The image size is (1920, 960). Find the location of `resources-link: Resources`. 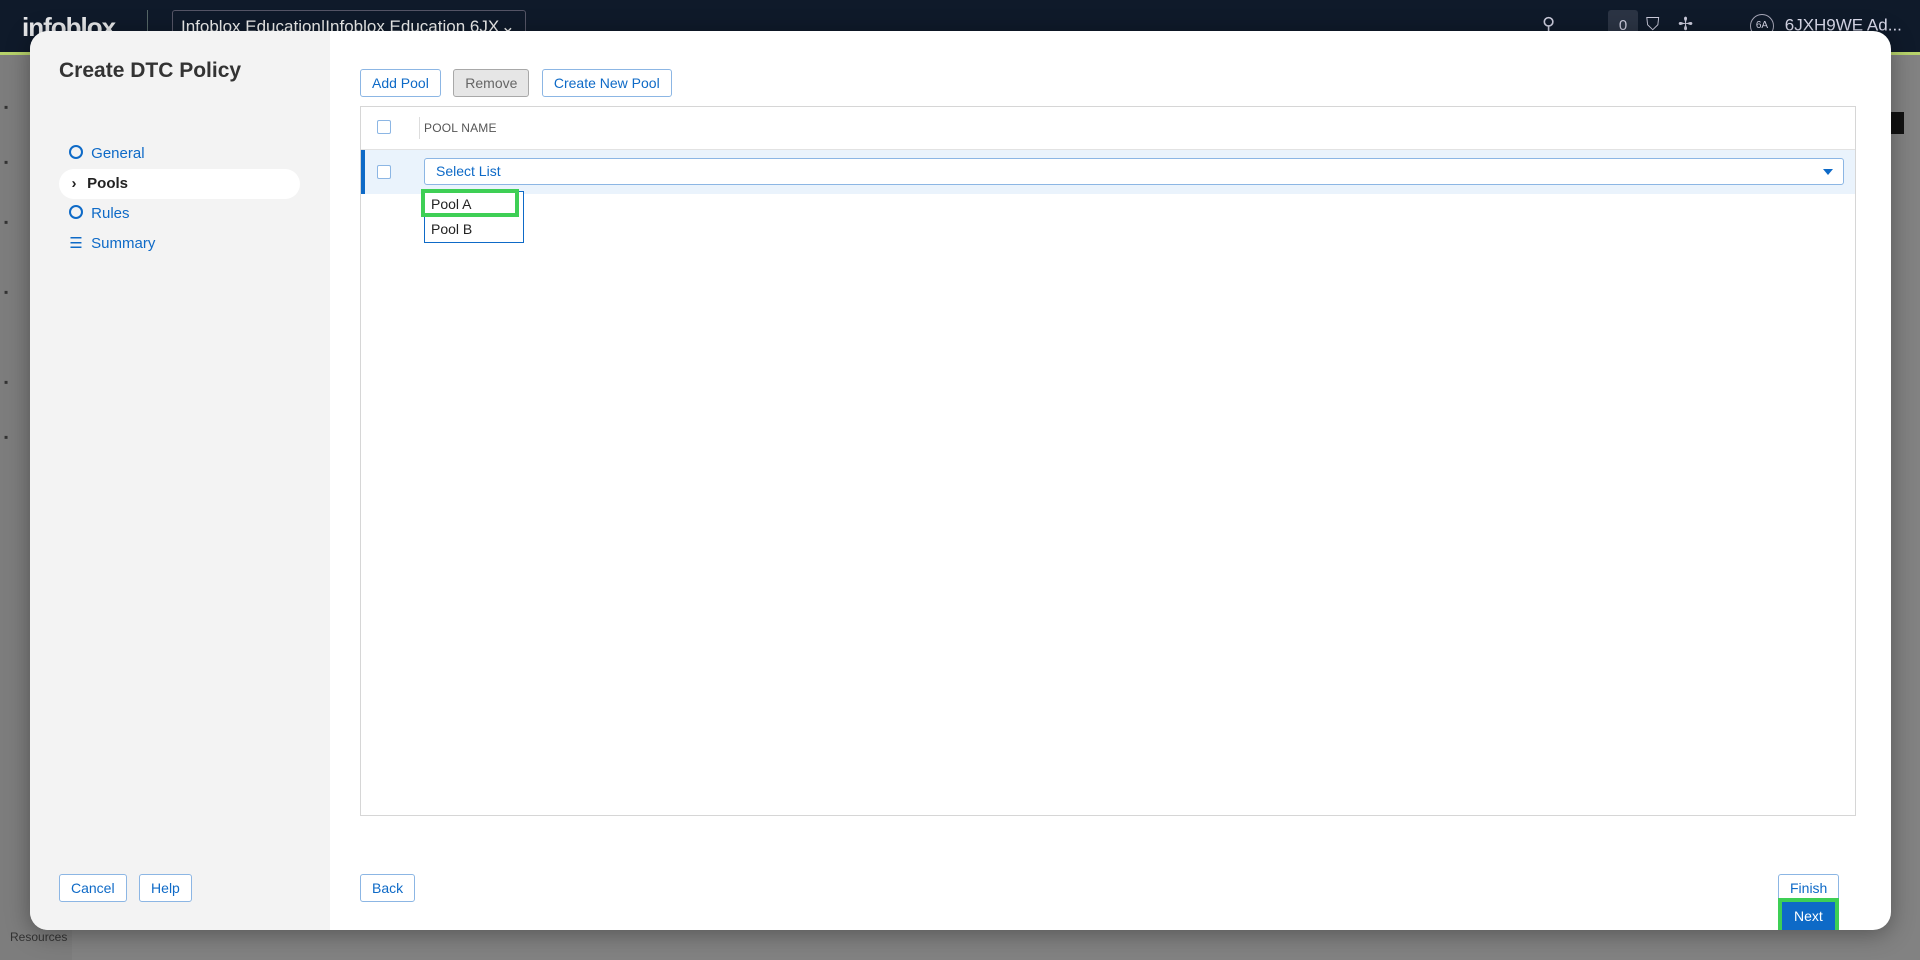

resources-link: Resources is located at coordinates (38, 937).